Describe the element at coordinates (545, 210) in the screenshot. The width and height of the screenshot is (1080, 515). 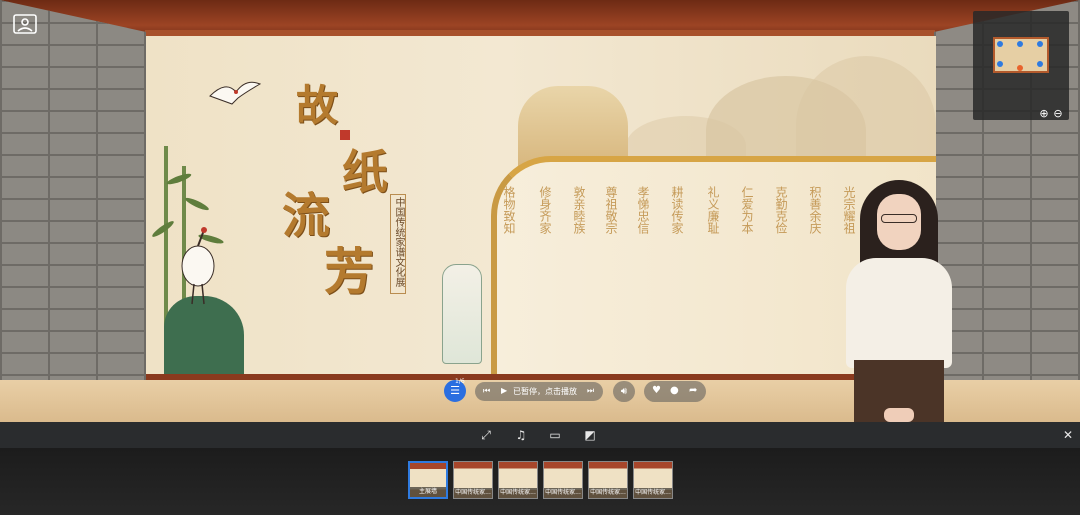
I see `scroll-text: 修身齐家` at that location.